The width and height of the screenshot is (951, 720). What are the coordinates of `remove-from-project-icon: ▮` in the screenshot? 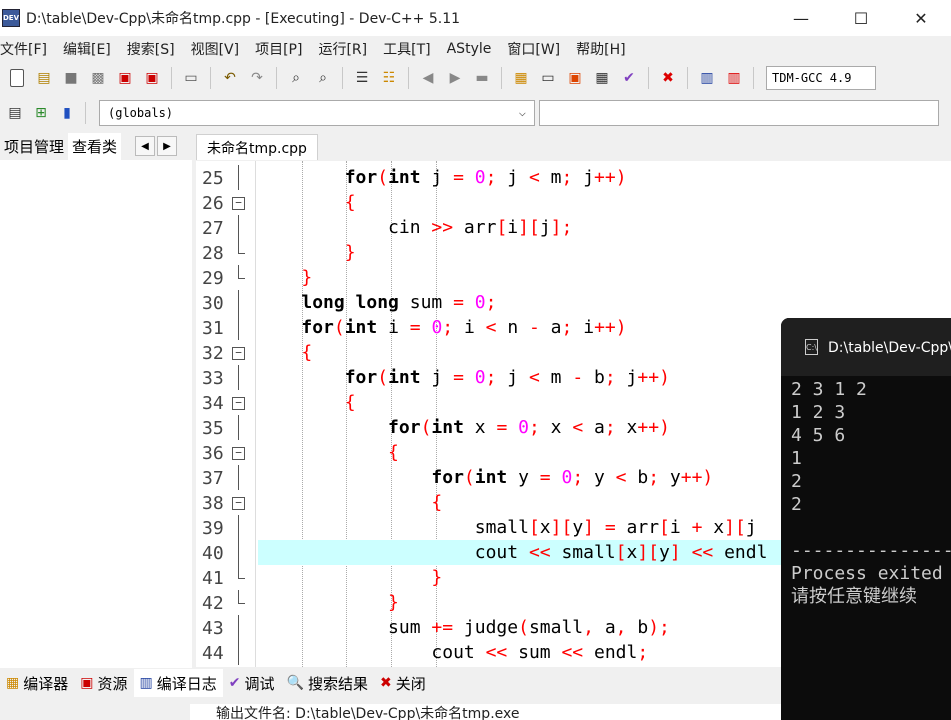 It's located at (67, 113).